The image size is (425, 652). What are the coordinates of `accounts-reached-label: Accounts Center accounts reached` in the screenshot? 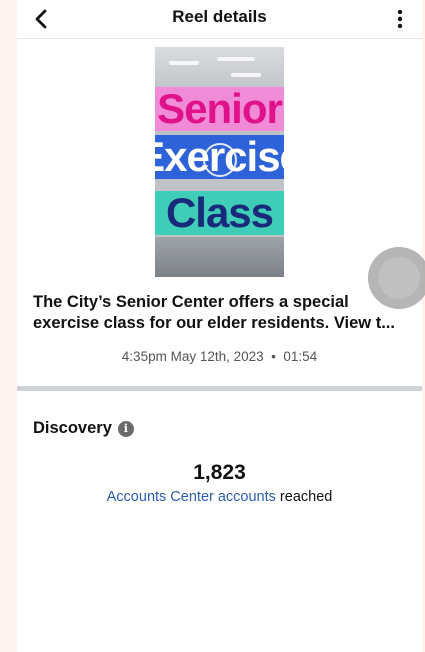 It's located at (219, 497).